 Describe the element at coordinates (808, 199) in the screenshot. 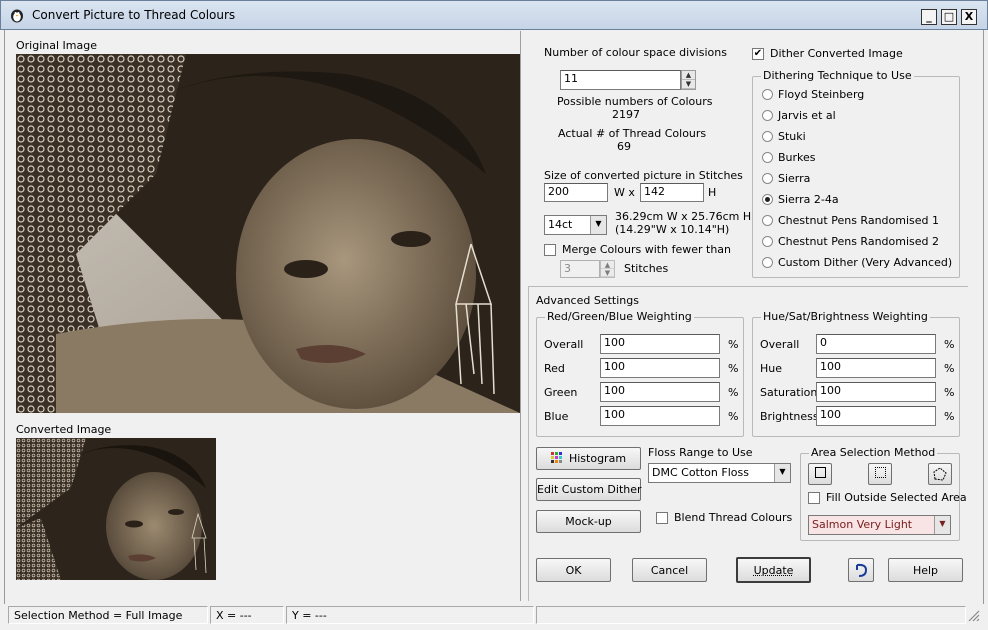

I see `dither-option-label: Sierra 2-4a` at that location.